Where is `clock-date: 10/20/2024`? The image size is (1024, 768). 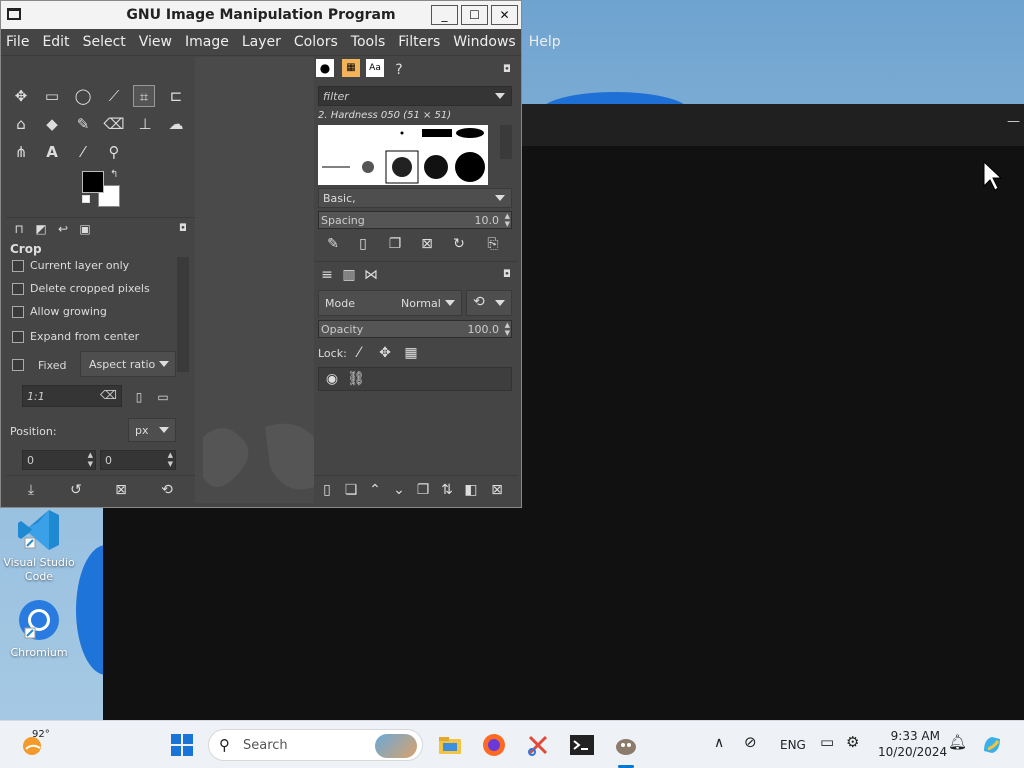
clock-date: 10/20/2024 is located at coordinates (912, 752).